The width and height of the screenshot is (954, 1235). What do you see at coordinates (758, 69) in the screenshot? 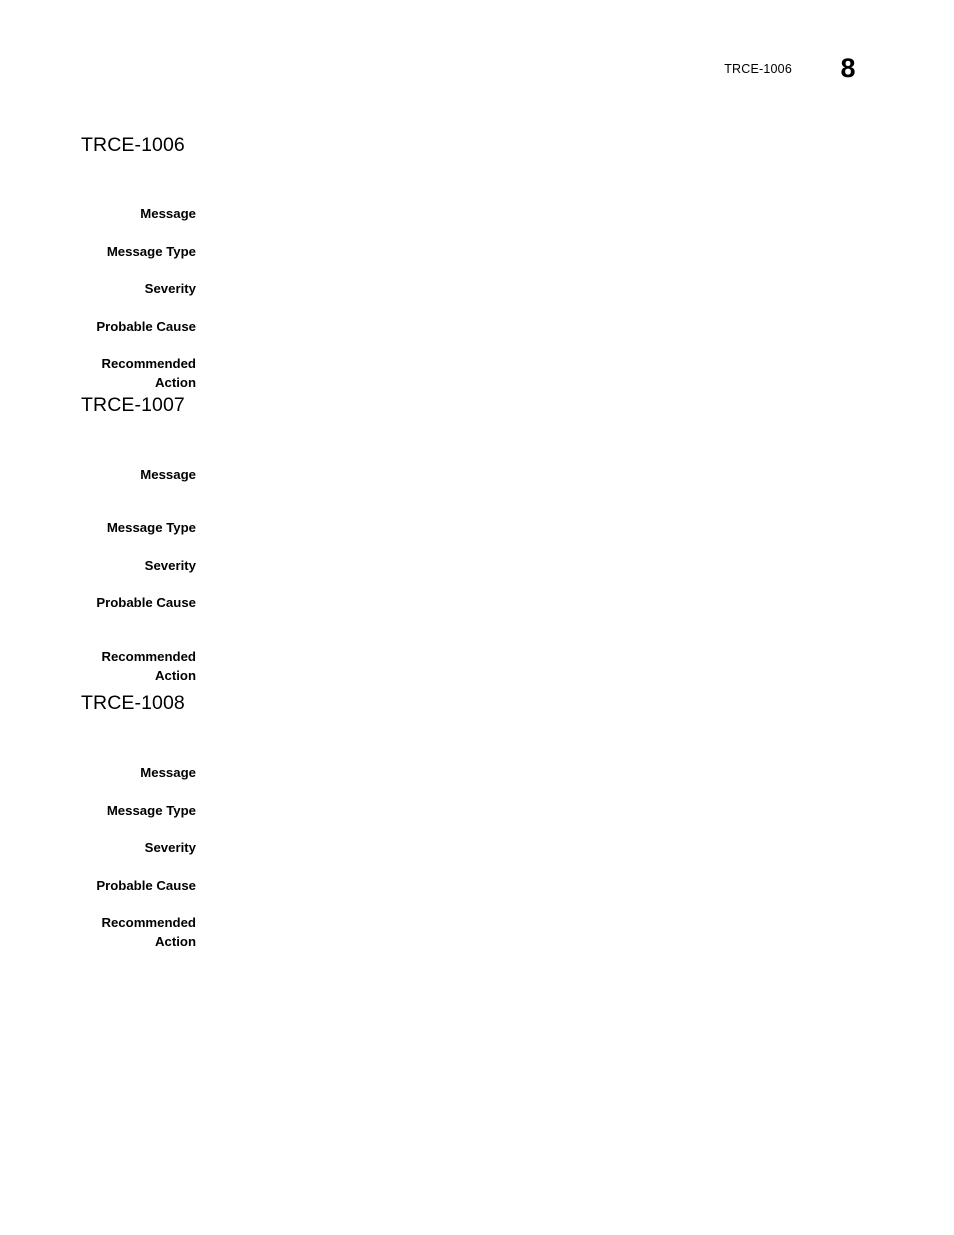
I see `header-topic-title: TRCE-1006` at bounding box center [758, 69].